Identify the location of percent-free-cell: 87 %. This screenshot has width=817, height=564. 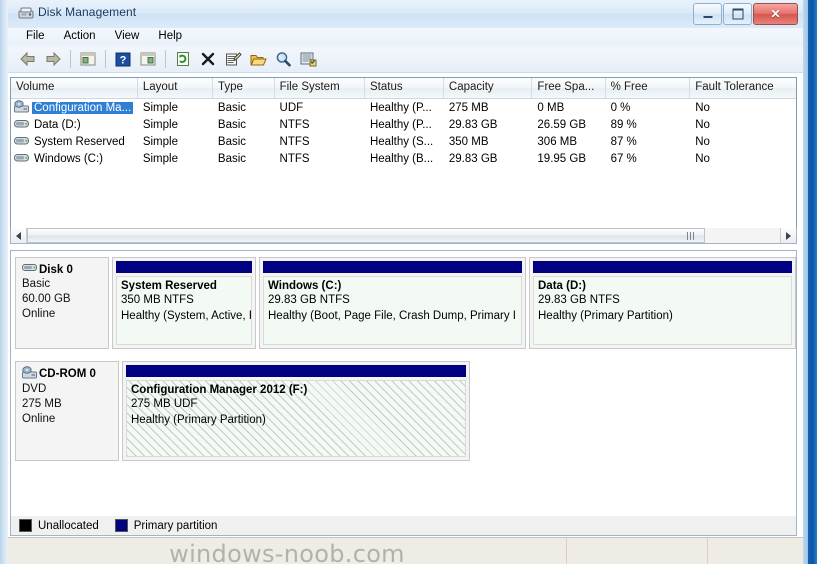
(623, 141).